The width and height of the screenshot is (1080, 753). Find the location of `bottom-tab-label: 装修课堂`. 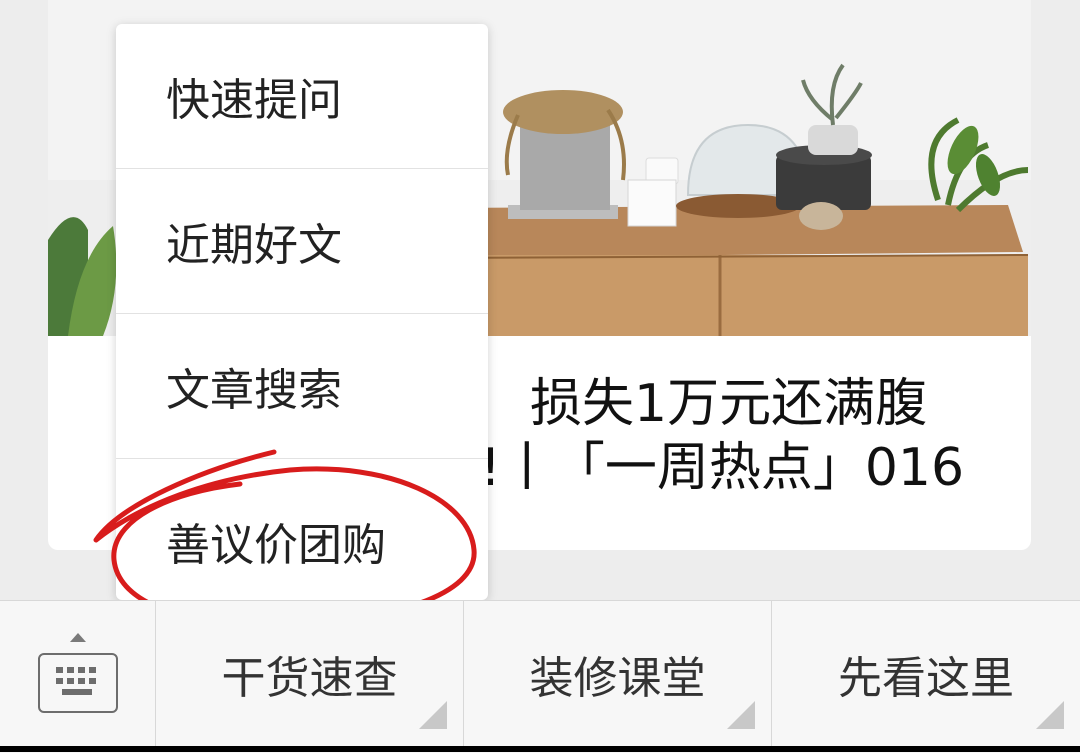

bottom-tab-label: 装修课堂 is located at coordinates (617, 678).